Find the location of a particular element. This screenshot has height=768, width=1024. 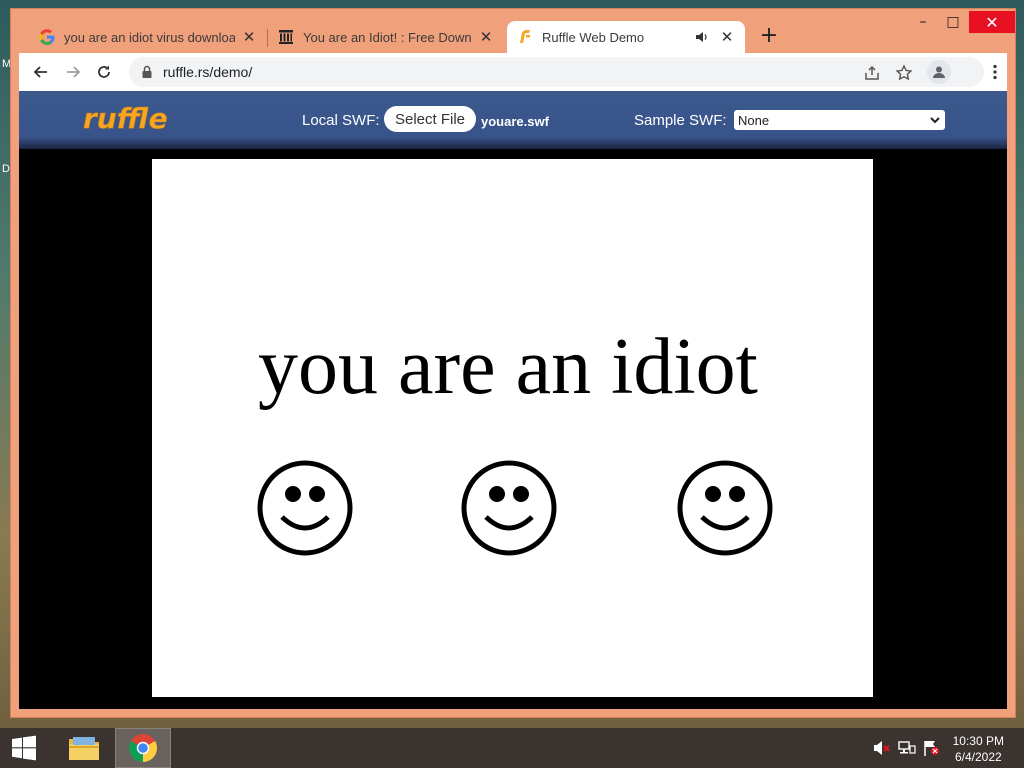

tab-ruffle-demo: Ruffle Web Demo ✕ is located at coordinates (626, 37).